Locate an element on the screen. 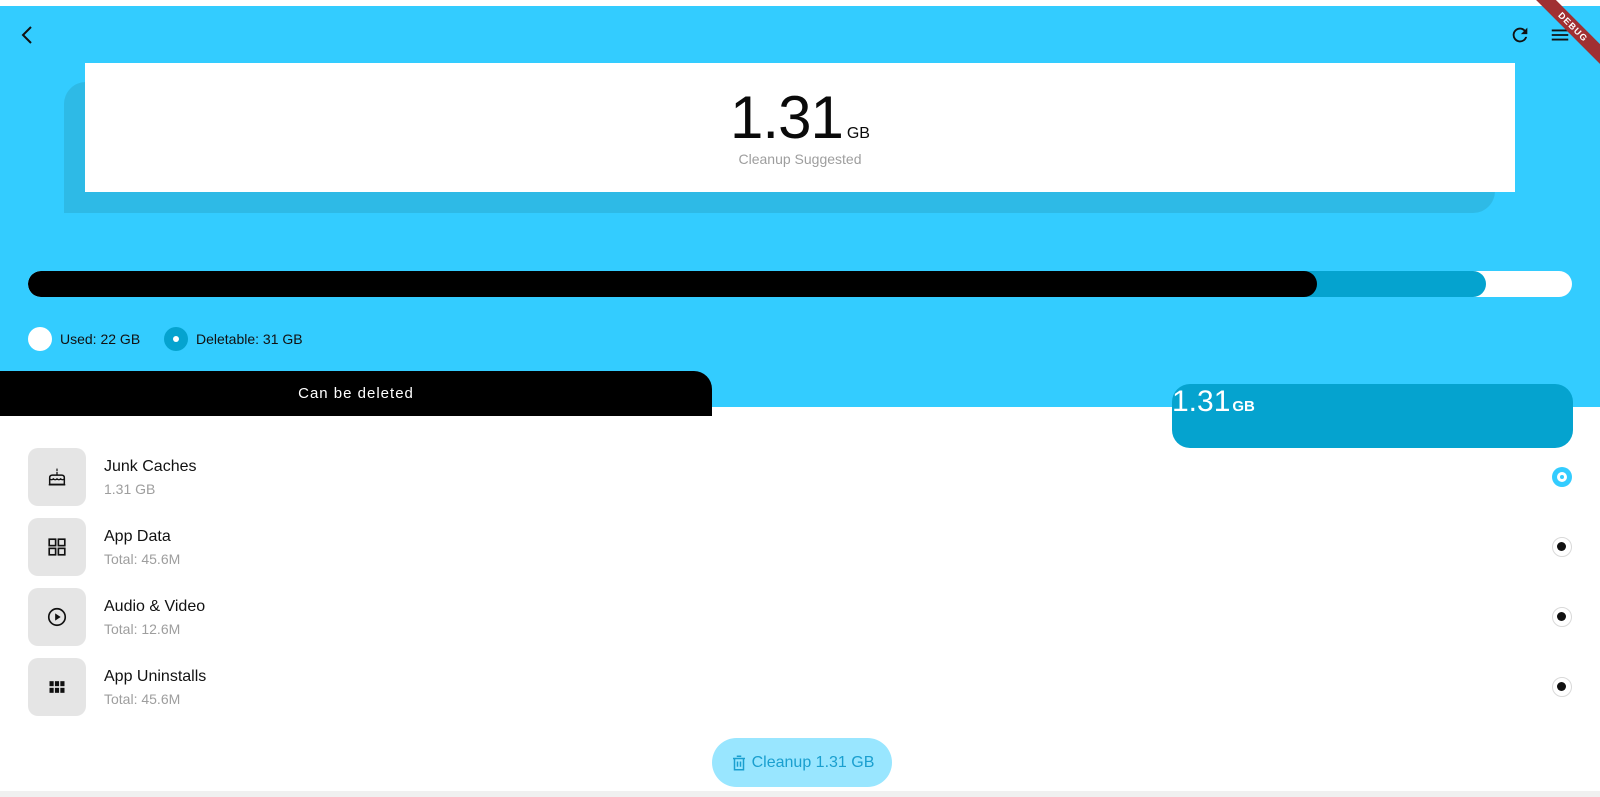  item-title: Junk Caches is located at coordinates (150, 466).